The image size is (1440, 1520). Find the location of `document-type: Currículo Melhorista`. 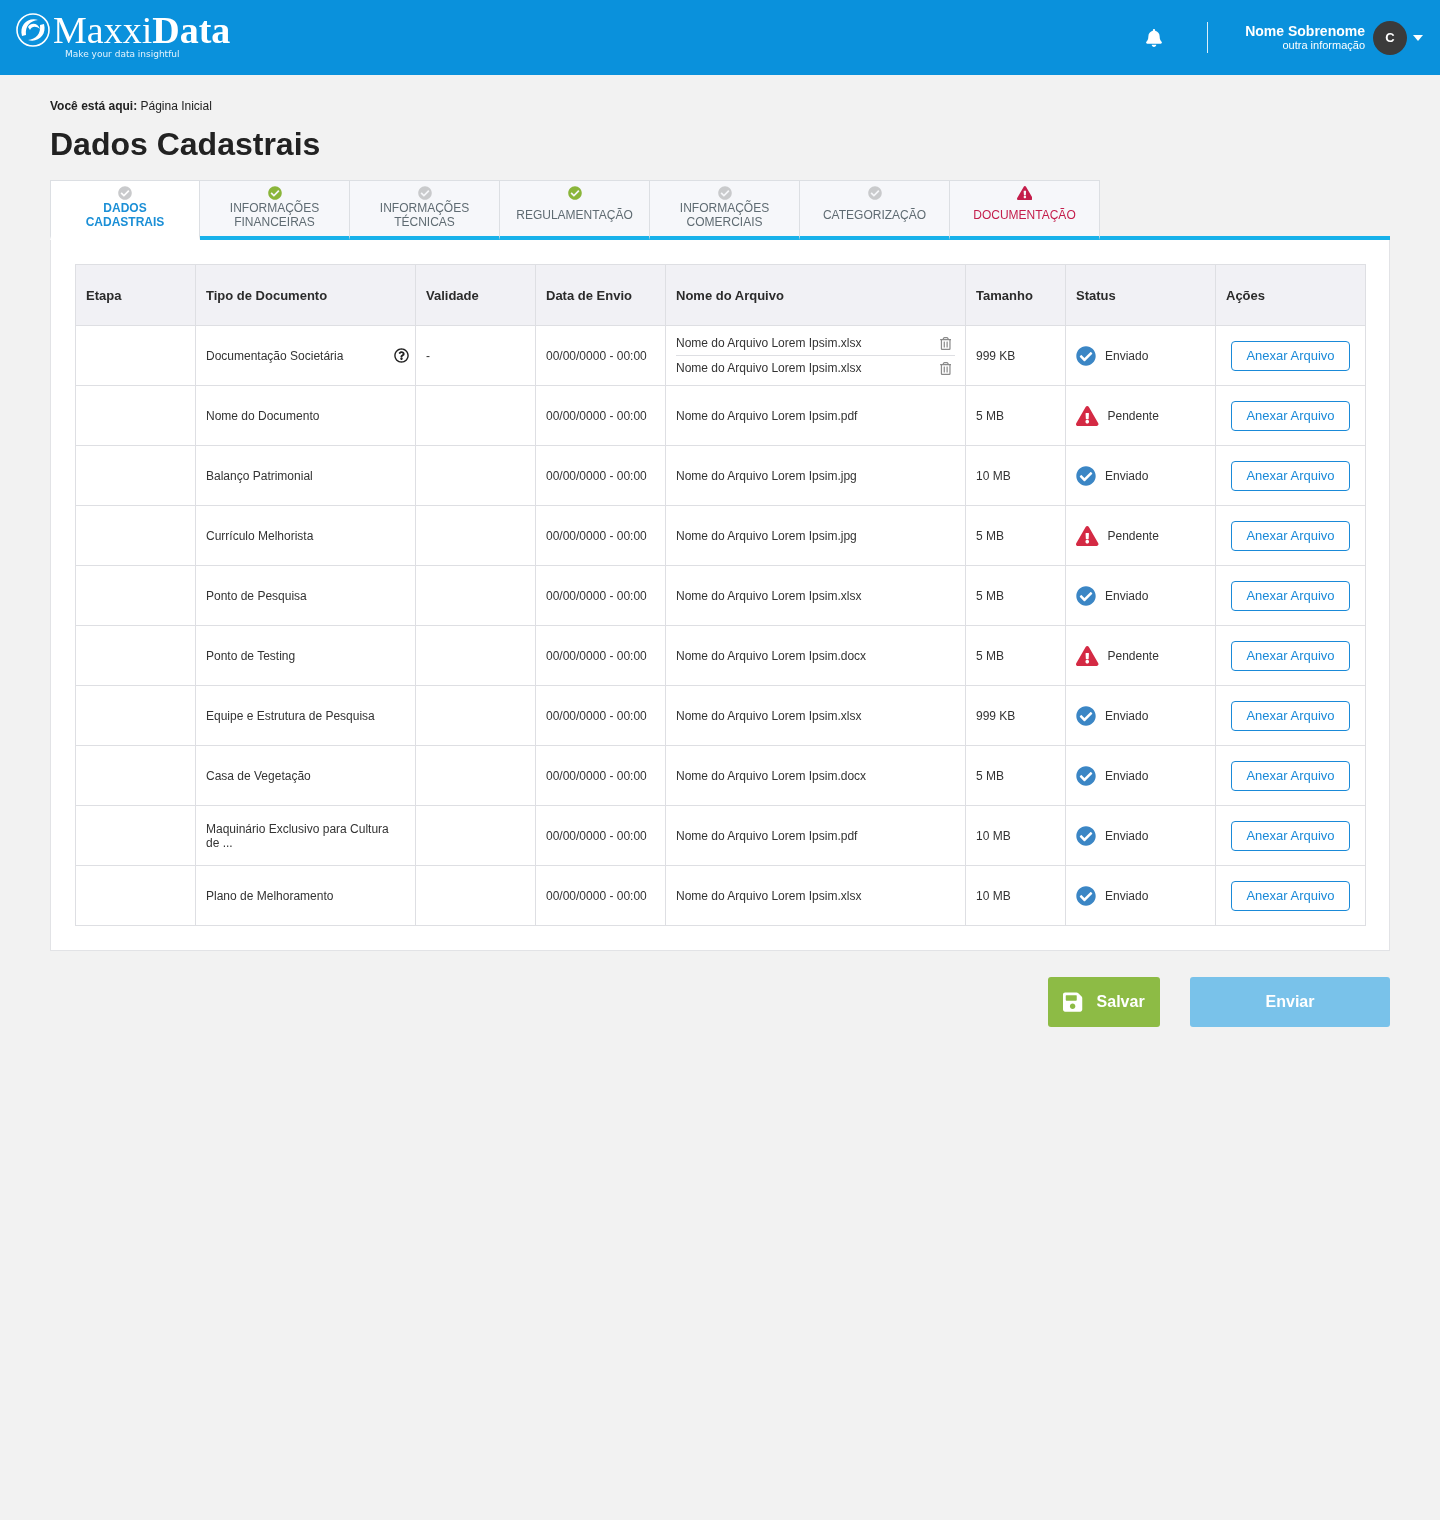

document-type: Currículo Melhorista is located at coordinates (260, 535).